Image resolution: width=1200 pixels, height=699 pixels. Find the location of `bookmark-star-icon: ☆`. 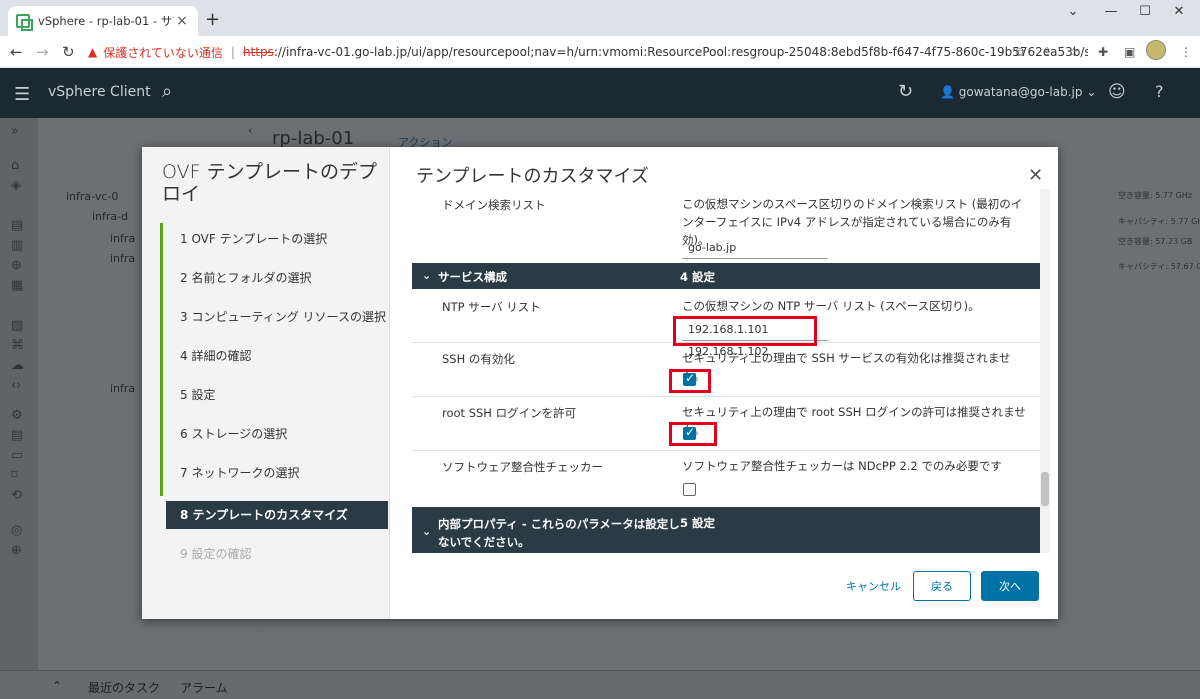

bookmark-star-icon: ☆ is located at coordinates (1073, 52).